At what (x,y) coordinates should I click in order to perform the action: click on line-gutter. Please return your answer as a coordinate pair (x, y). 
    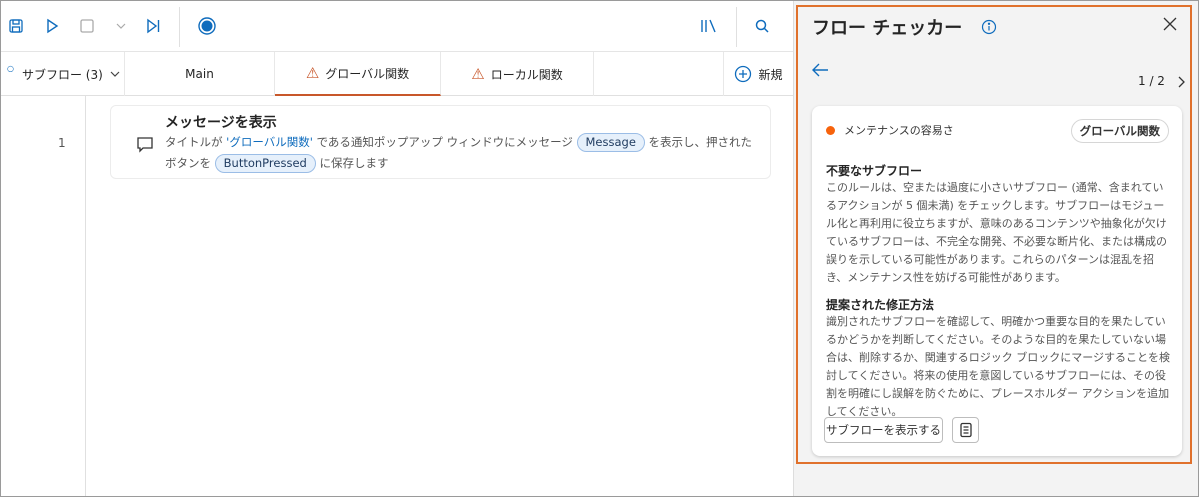
    Looking at the image, I should click on (85, 296).